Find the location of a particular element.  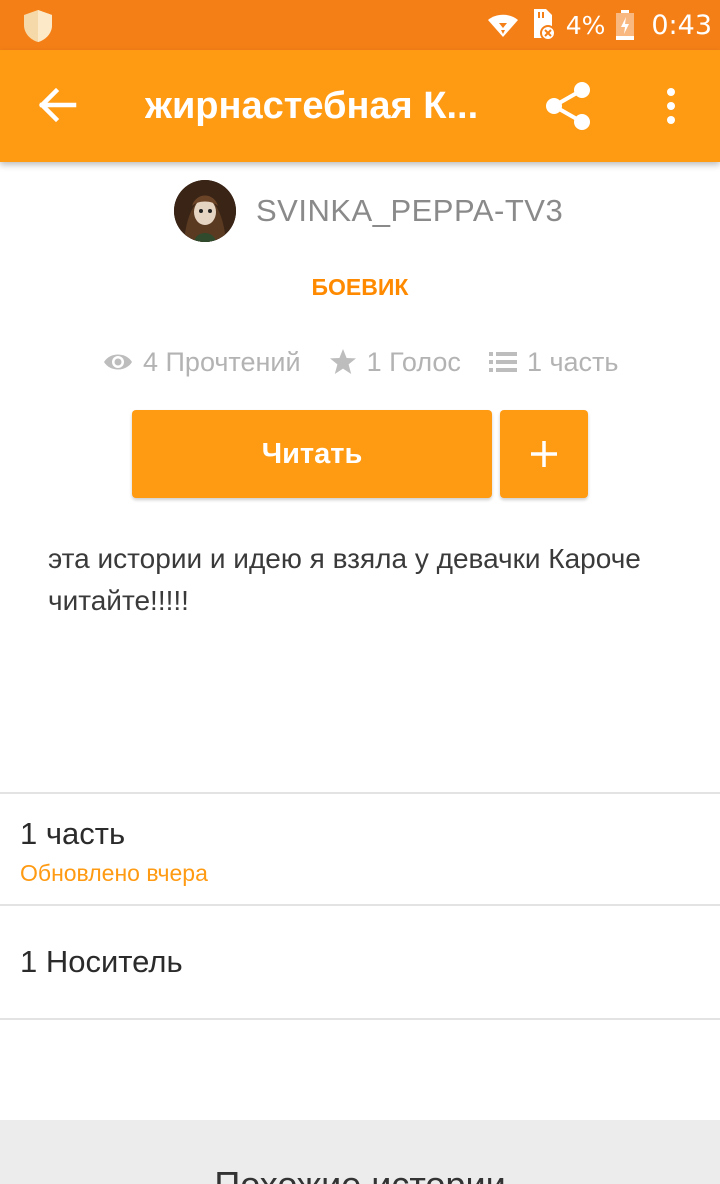

genre-label: БОЕВИК is located at coordinates (360, 287).